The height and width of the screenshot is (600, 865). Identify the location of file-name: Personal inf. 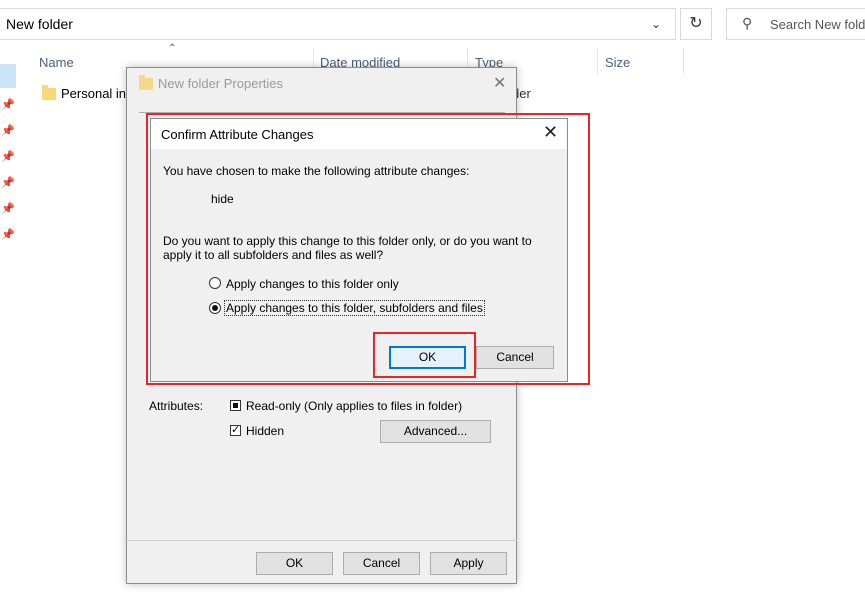
(95, 93).